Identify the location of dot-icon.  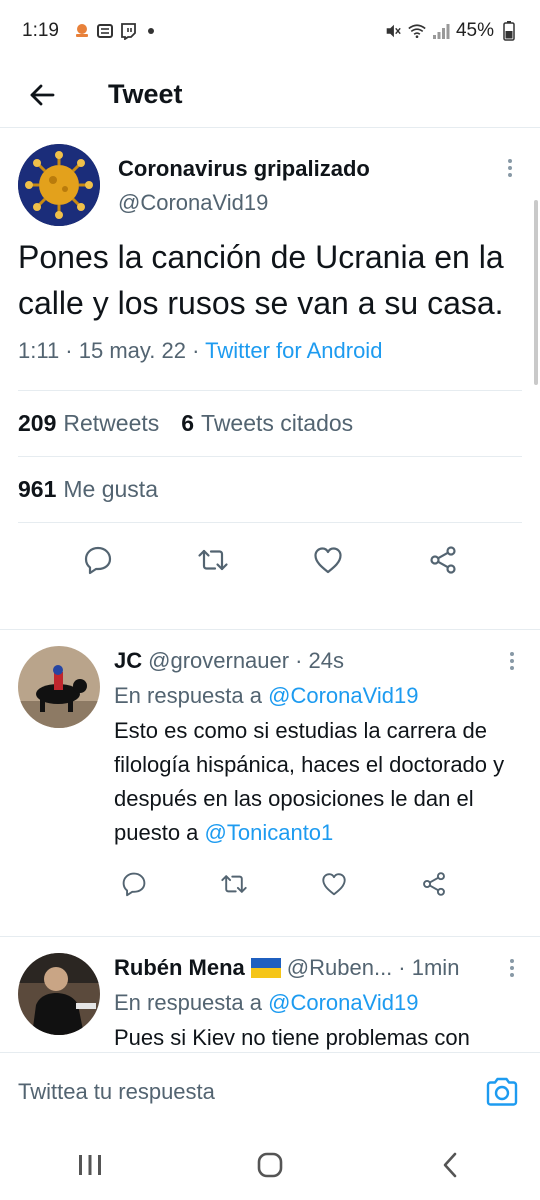
(151, 31).